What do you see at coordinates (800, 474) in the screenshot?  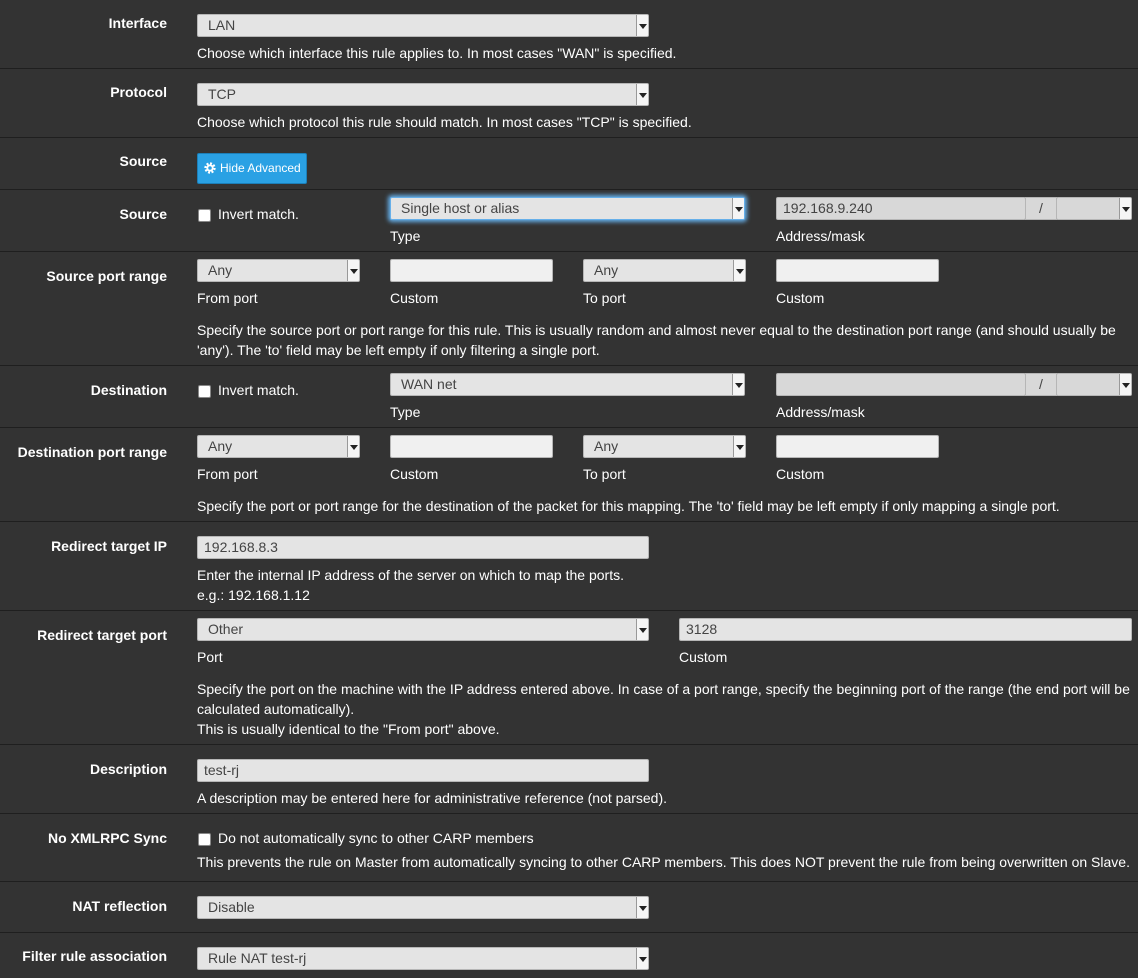 I see `dest-port-to-custom-caption: Custom` at bounding box center [800, 474].